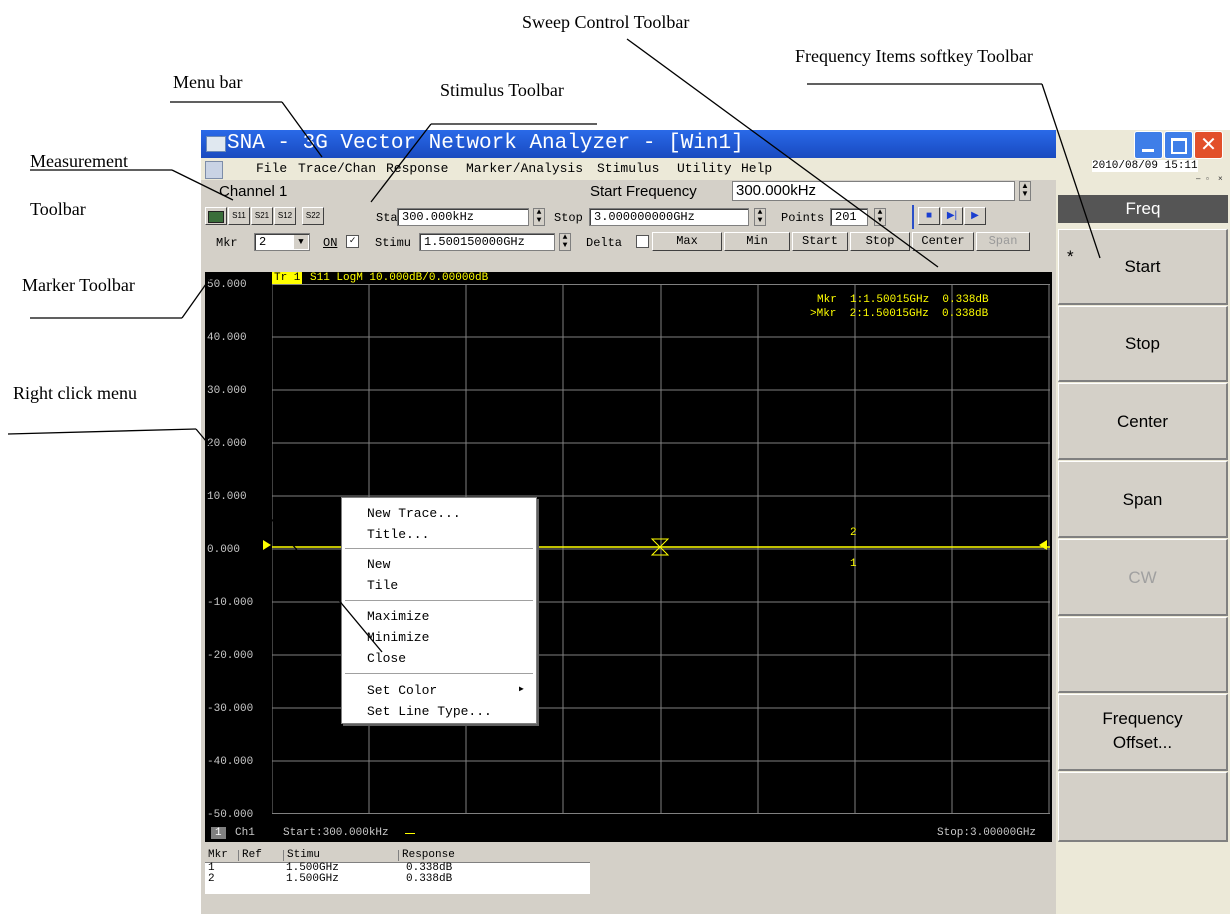 The height and width of the screenshot is (914, 1230). I want to click on points-field: 201, so click(849, 217).